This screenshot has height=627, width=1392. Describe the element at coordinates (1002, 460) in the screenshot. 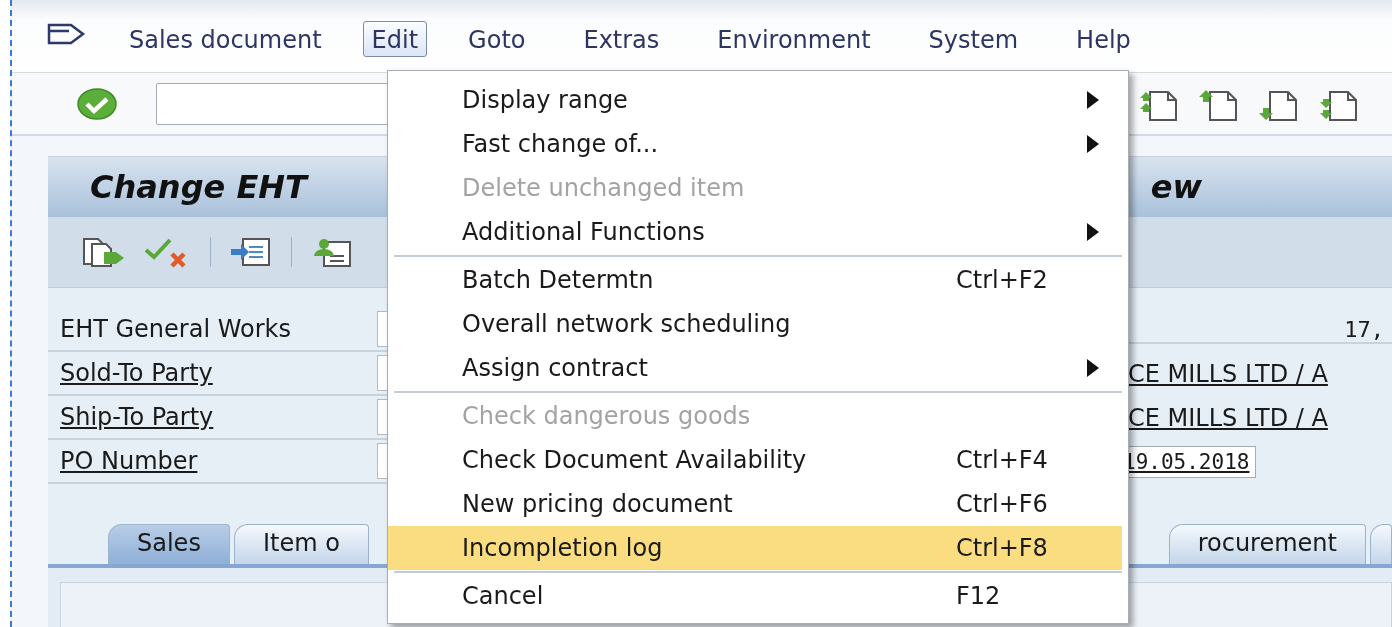

I see `shortcut-text: Ctrl+F4` at that location.